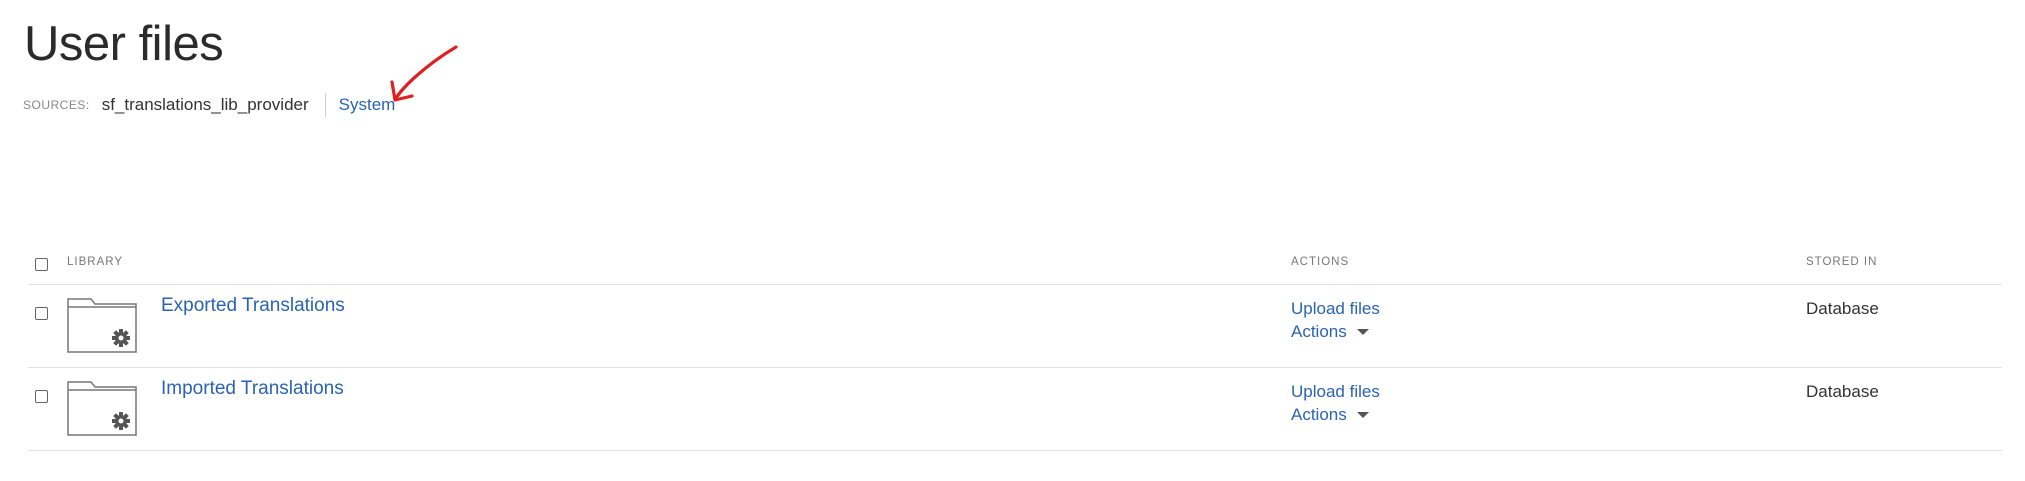 The height and width of the screenshot is (481, 2025). I want to click on header-library: LIBRARY, so click(95, 262).